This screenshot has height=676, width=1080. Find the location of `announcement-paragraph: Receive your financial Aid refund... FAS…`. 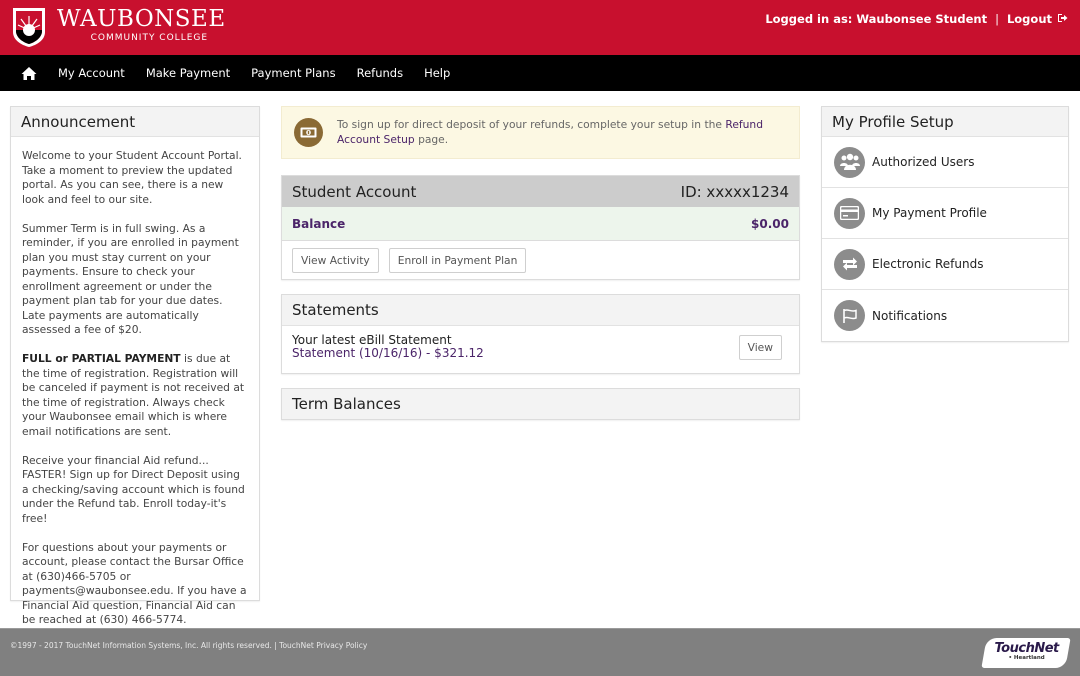

announcement-paragraph: Receive your financial Aid refund... FAS… is located at coordinates (133, 489).